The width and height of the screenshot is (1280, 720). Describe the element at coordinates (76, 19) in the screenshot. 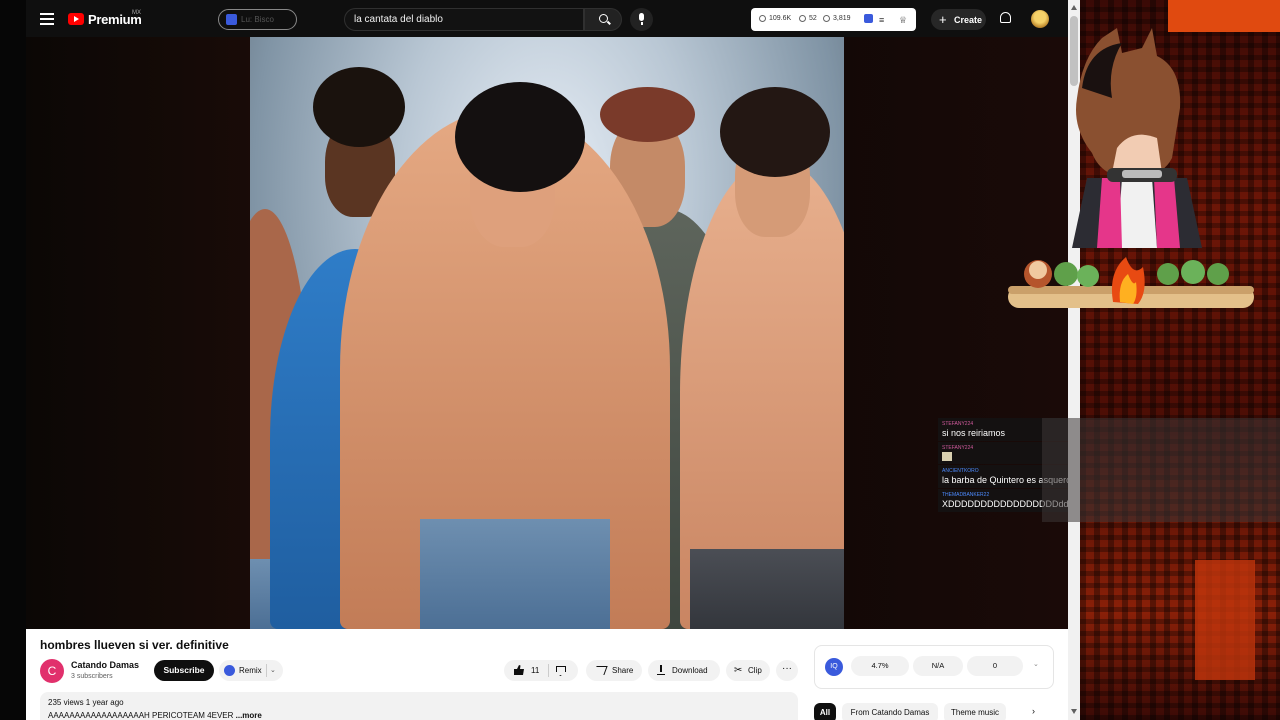

I see `youtube-logo-icon` at that location.